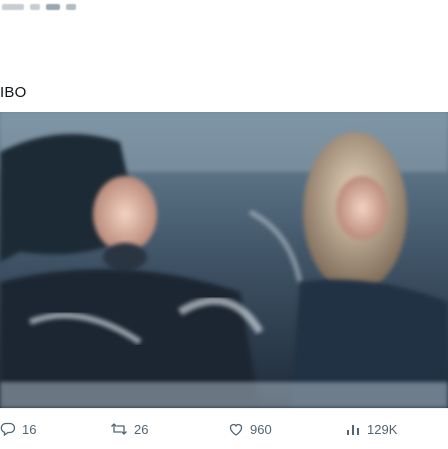 This screenshot has height=449, width=448. Describe the element at coordinates (8, 429) in the screenshot. I see `reply-icon` at that location.